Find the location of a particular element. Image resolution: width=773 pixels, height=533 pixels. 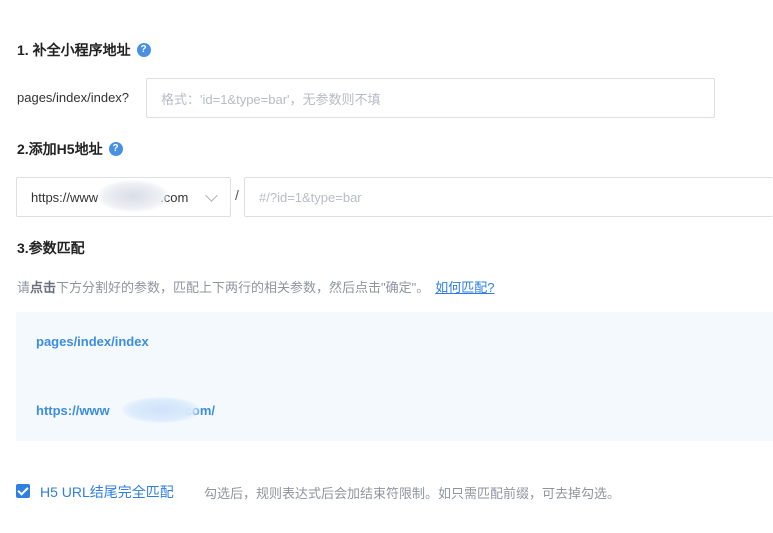

section-2-title: 2.添加H5地址 ? is located at coordinates (70, 149).